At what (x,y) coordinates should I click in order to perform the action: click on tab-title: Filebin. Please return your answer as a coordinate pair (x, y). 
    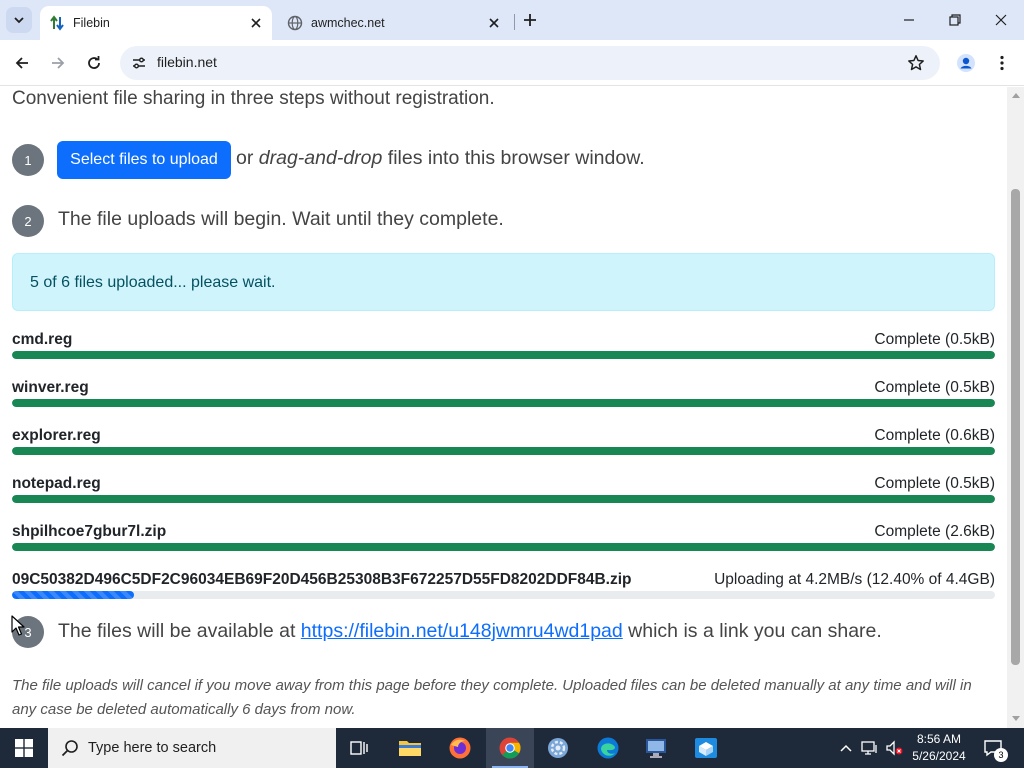
    Looking at the image, I should click on (91, 23).